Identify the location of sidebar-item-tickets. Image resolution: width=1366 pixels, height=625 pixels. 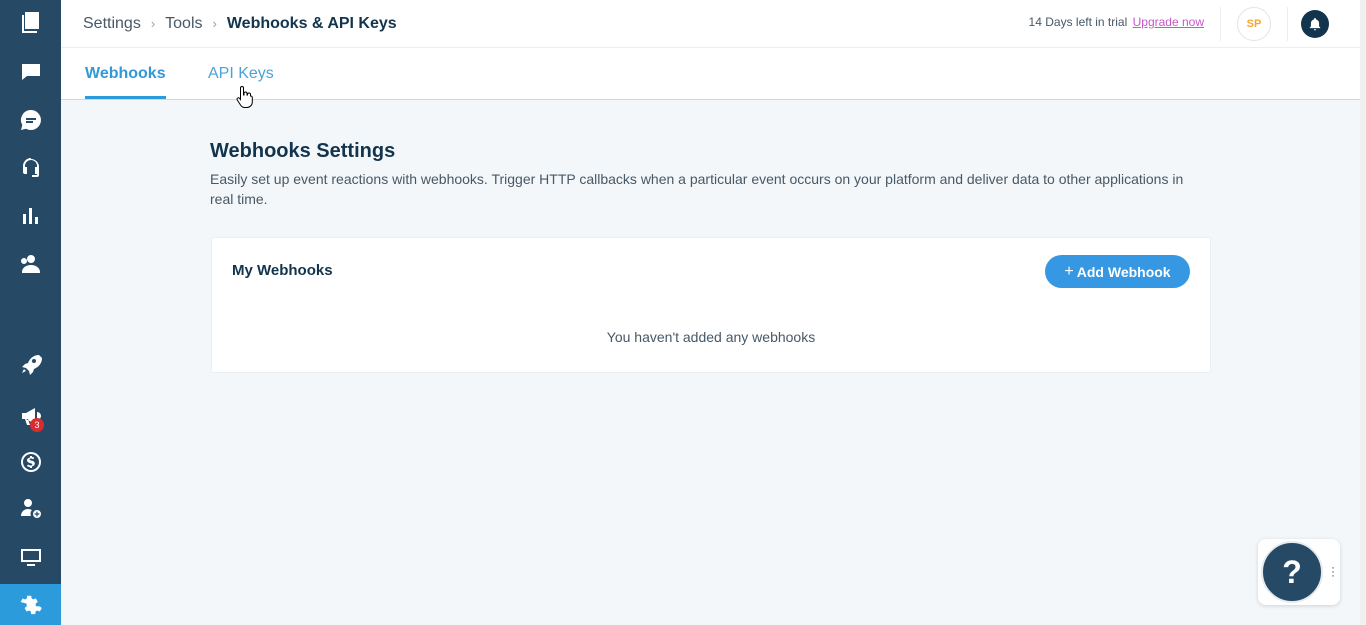
(30, 72).